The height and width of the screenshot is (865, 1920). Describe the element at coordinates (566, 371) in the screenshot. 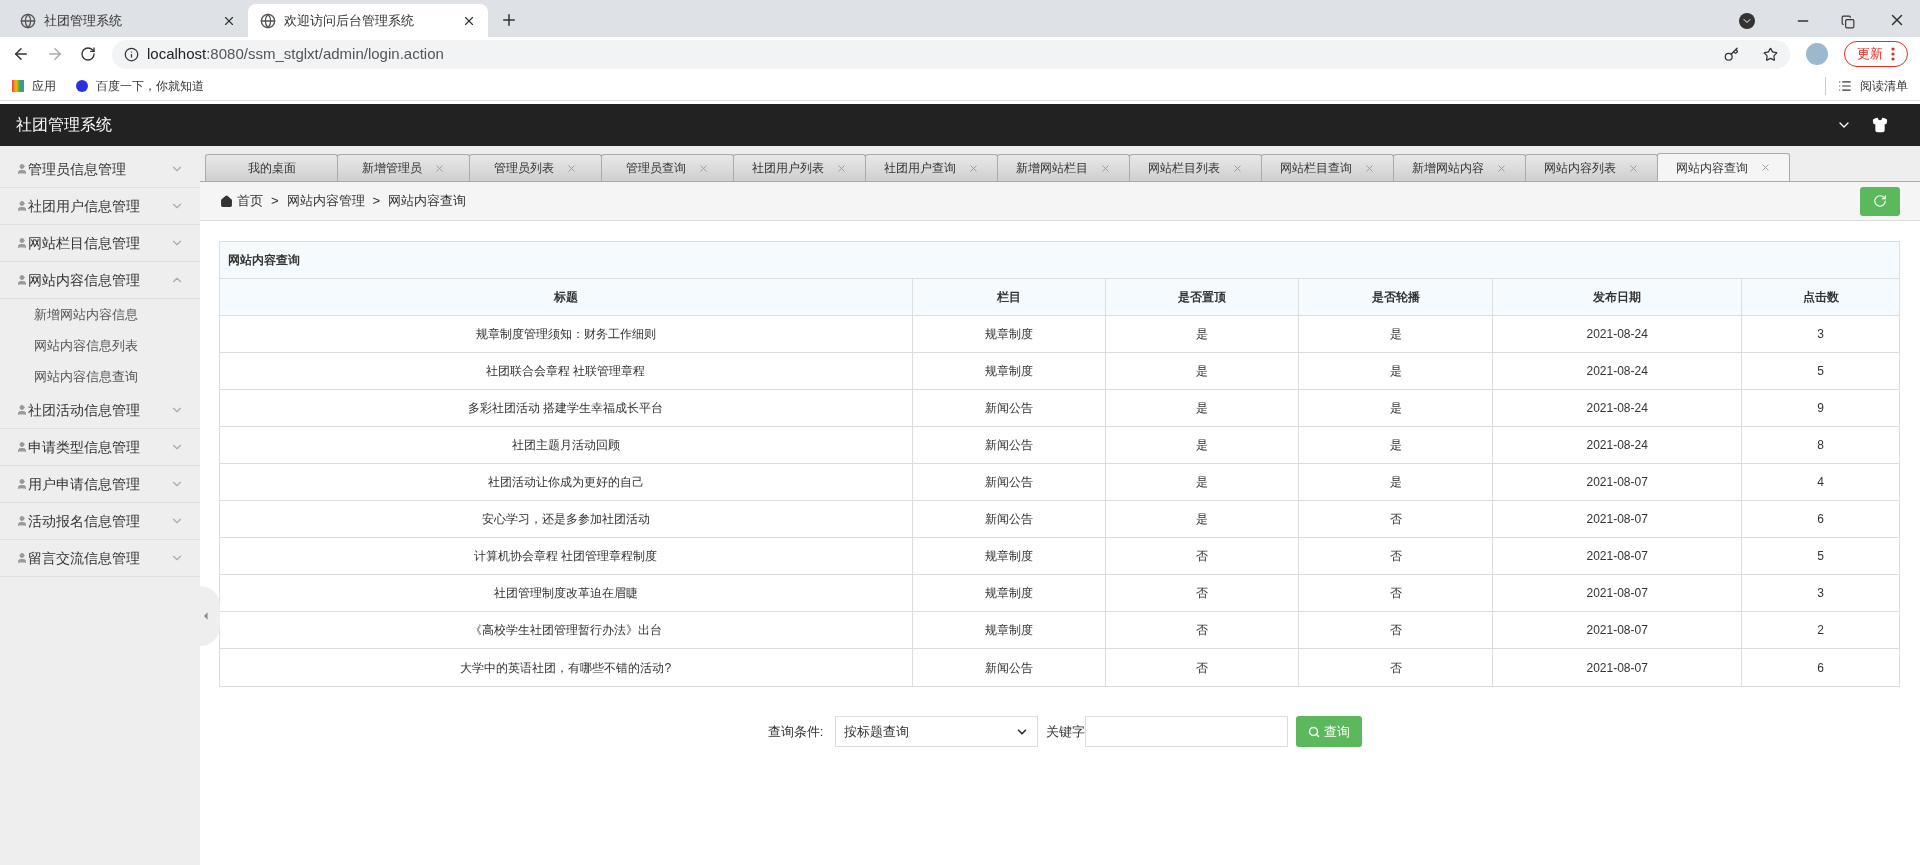

I see `table-cell: 社团联合会章程 社联管理章程` at that location.